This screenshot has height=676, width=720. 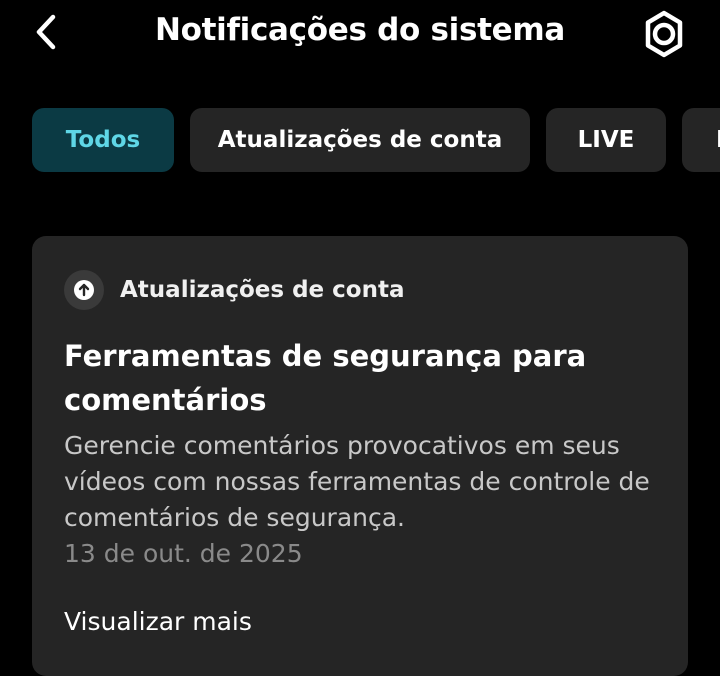 I want to click on tab-atualizacoes-de-conta: Atualizações de conta, so click(x=360, y=140).